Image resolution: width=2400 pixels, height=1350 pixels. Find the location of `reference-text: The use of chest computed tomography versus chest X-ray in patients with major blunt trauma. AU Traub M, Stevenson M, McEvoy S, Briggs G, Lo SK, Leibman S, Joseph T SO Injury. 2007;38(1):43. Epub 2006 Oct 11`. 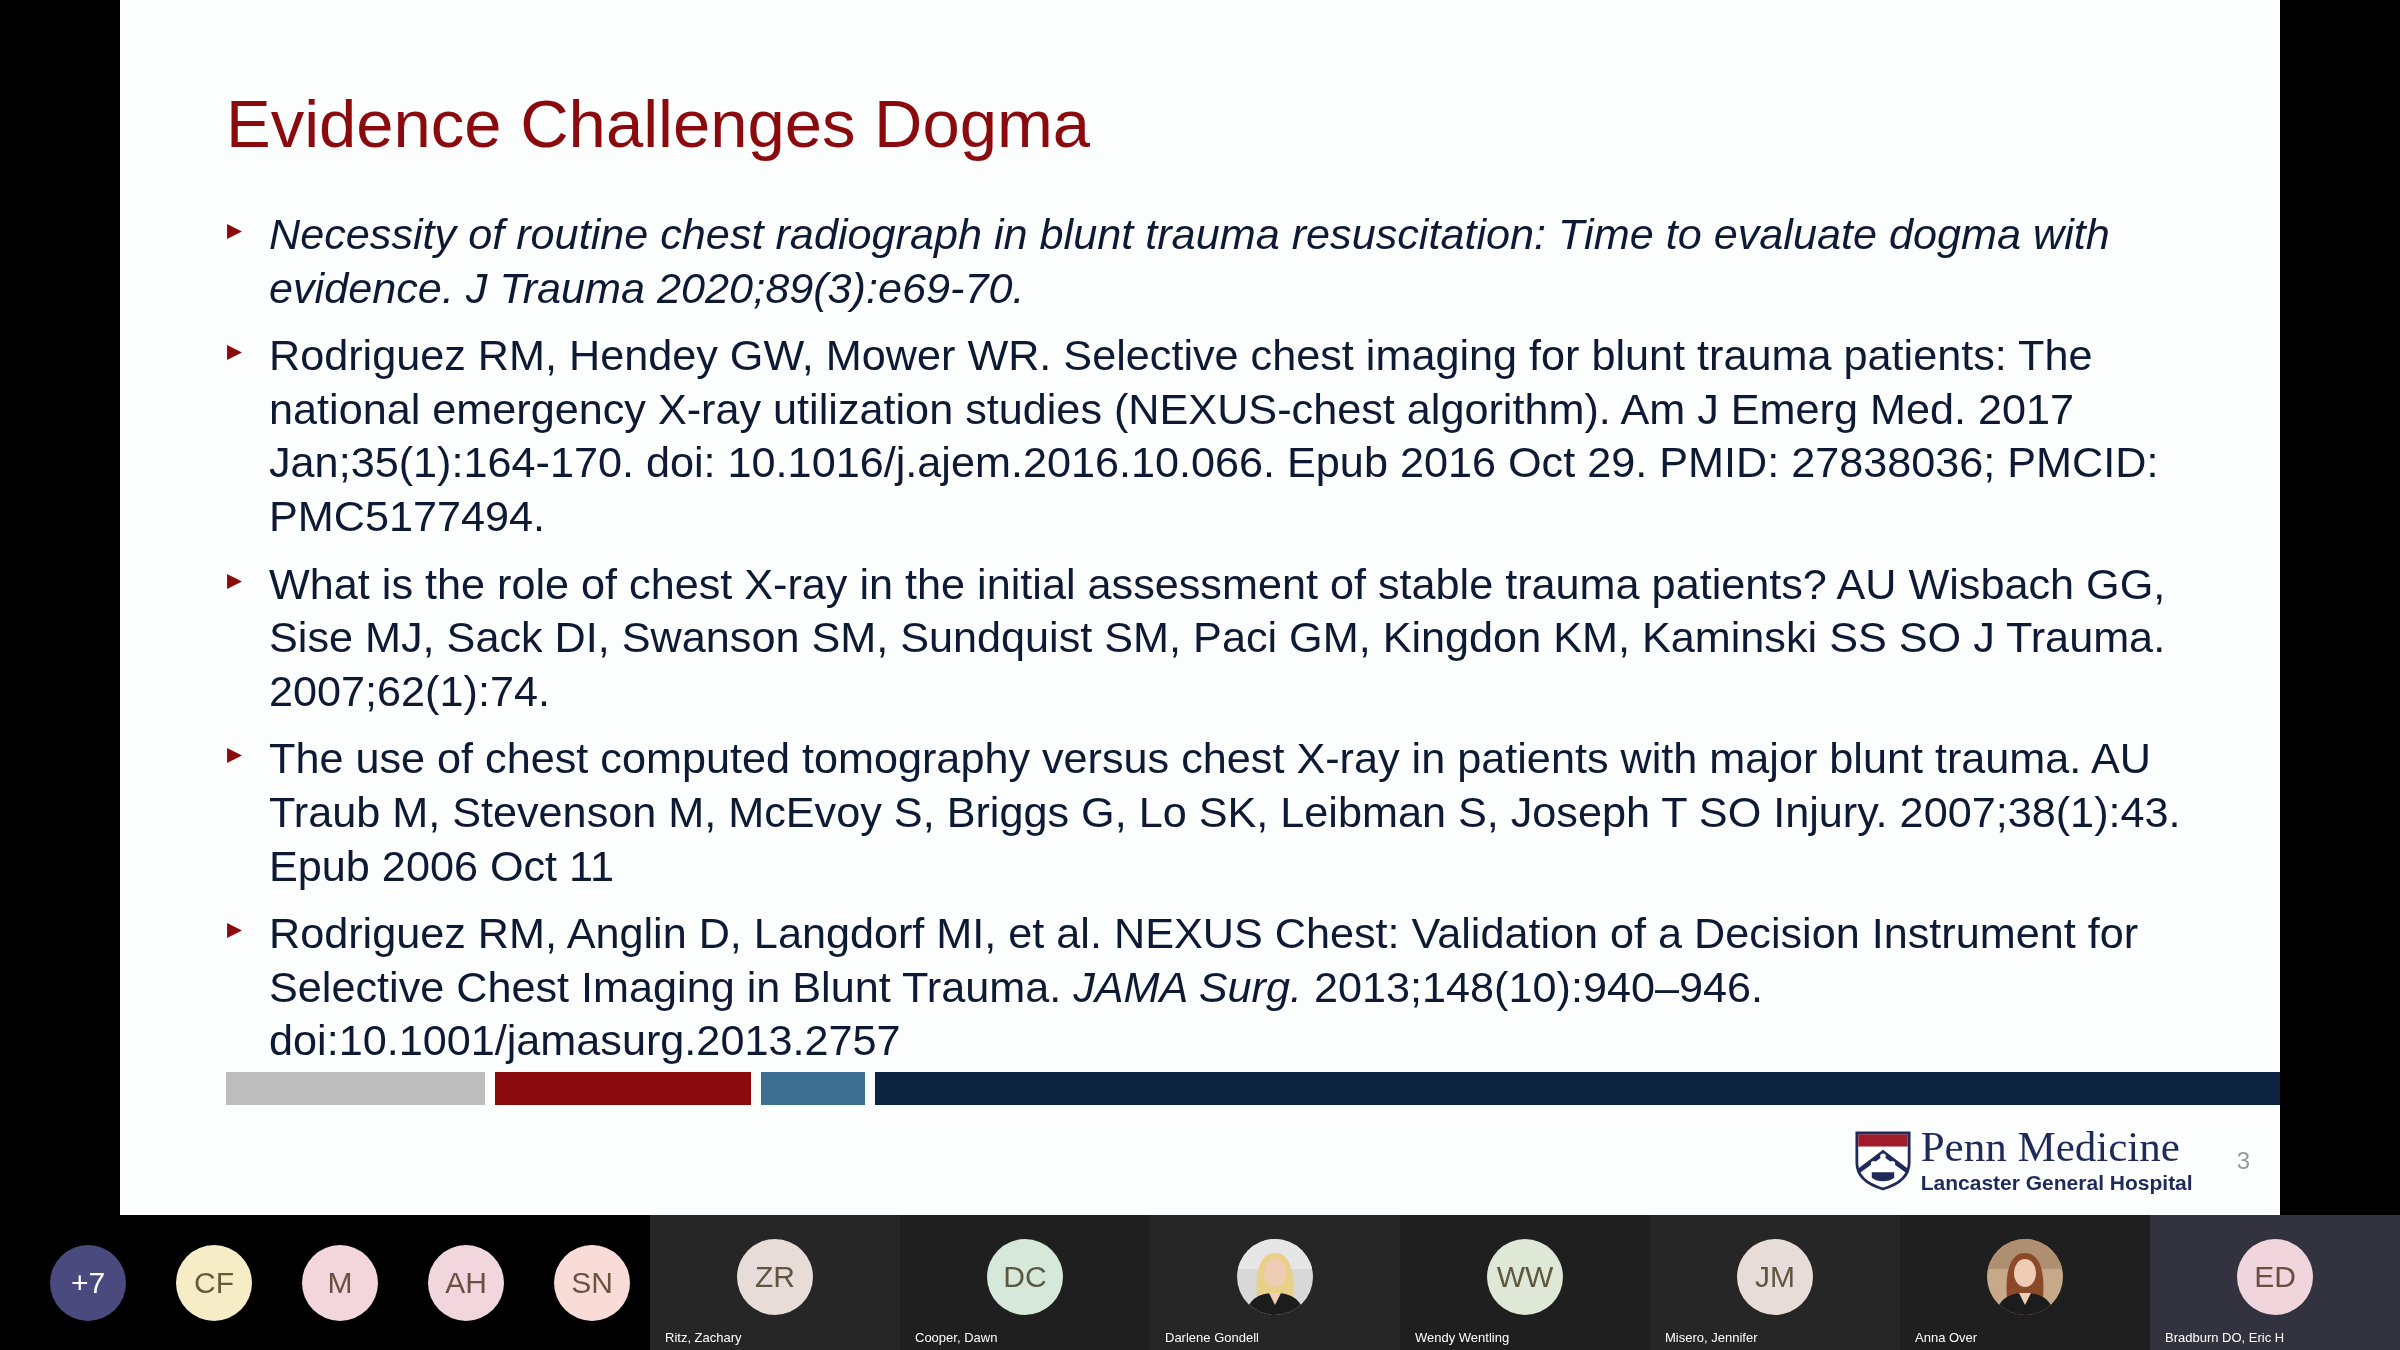

reference-text: The use of chest computed tomography versus chest X-ray in patients with major blunt trauma. AU Traub M, Stevenson M, McEvoy S, Briggs G, Lo SK, Leibman S, Joseph T SO Injury. 2007;38(1):43. Epub 2006 Oct 11 is located at coordinates (1225, 812).